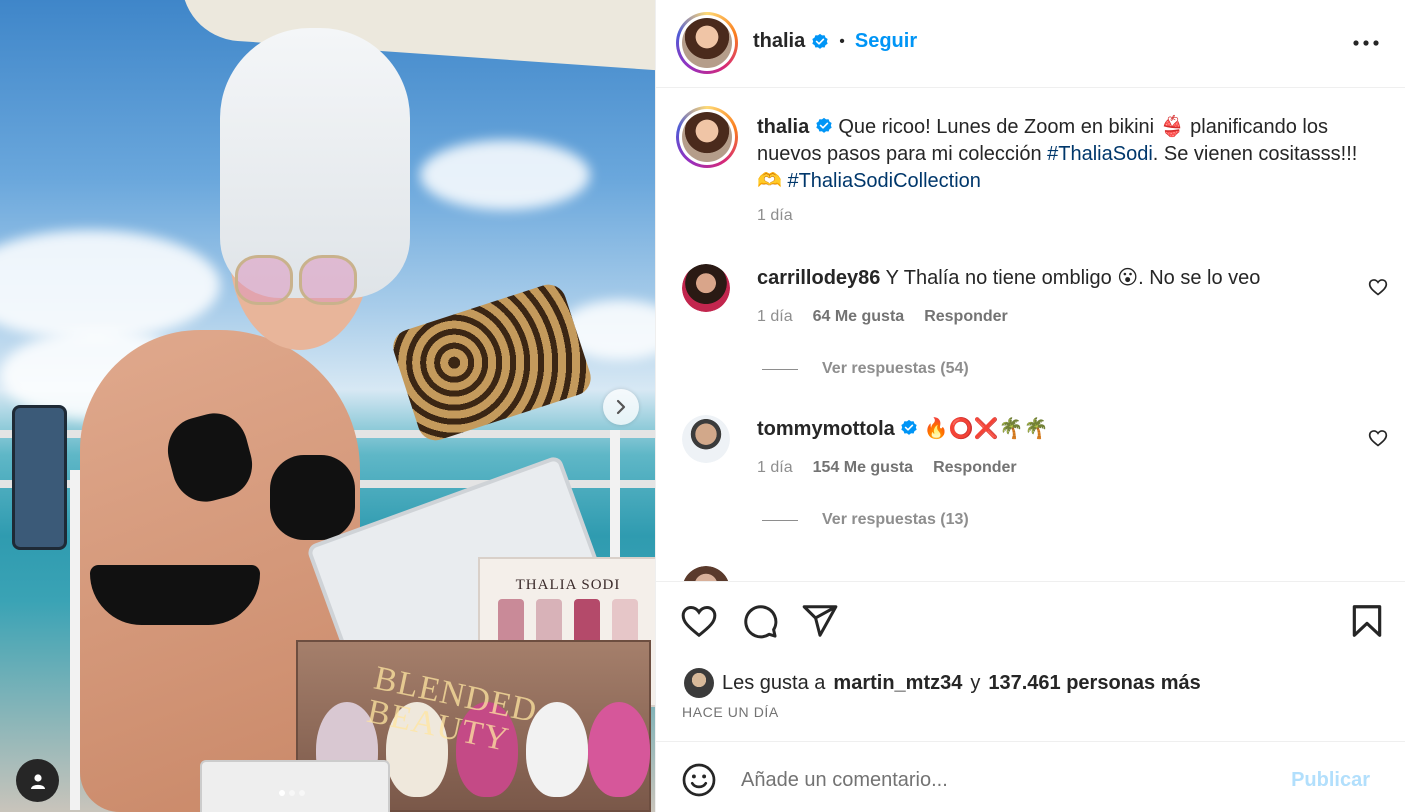  What do you see at coordinates (886, 41) in the screenshot?
I see `follow-button: Seguir` at bounding box center [886, 41].